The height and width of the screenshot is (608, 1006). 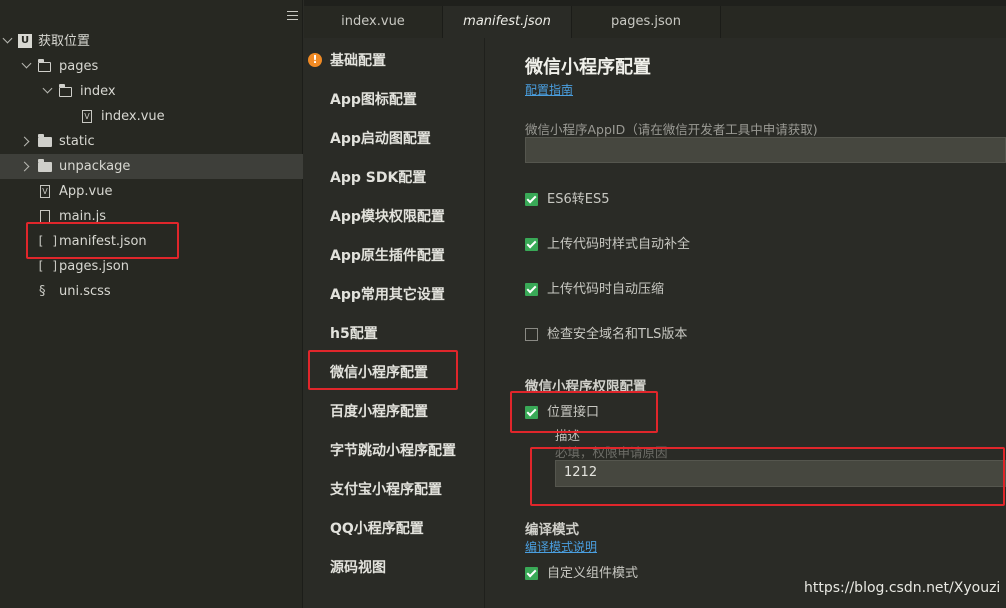 What do you see at coordinates (103, 241) in the screenshot?
I see `tree-item-label: manifest.json` at bounding box center [103, 241].